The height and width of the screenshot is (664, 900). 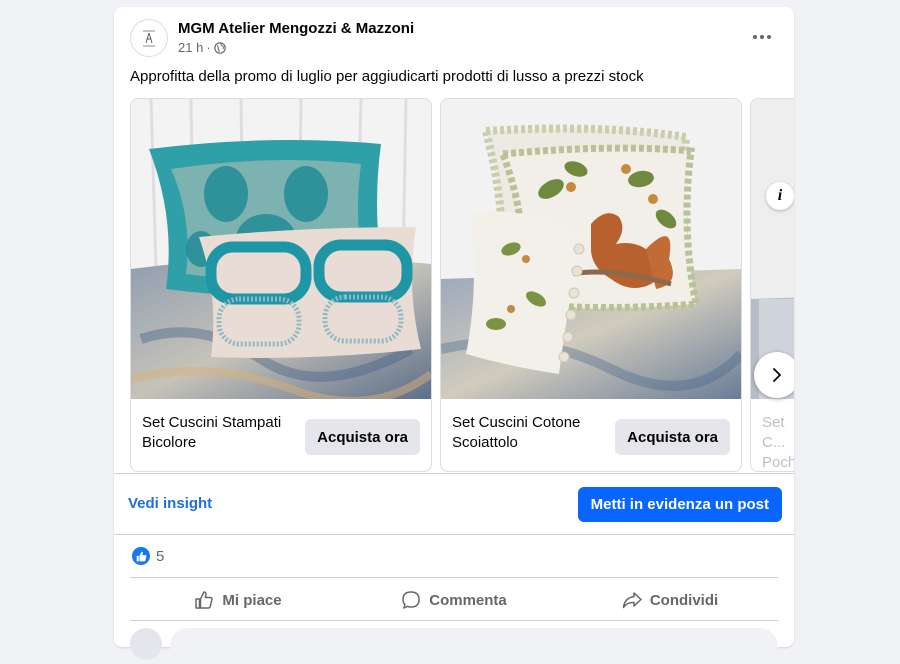 What do you see at coordinates (632, 600) in the screenshot?
I see `share-icon` at bounding box center [632, 600].